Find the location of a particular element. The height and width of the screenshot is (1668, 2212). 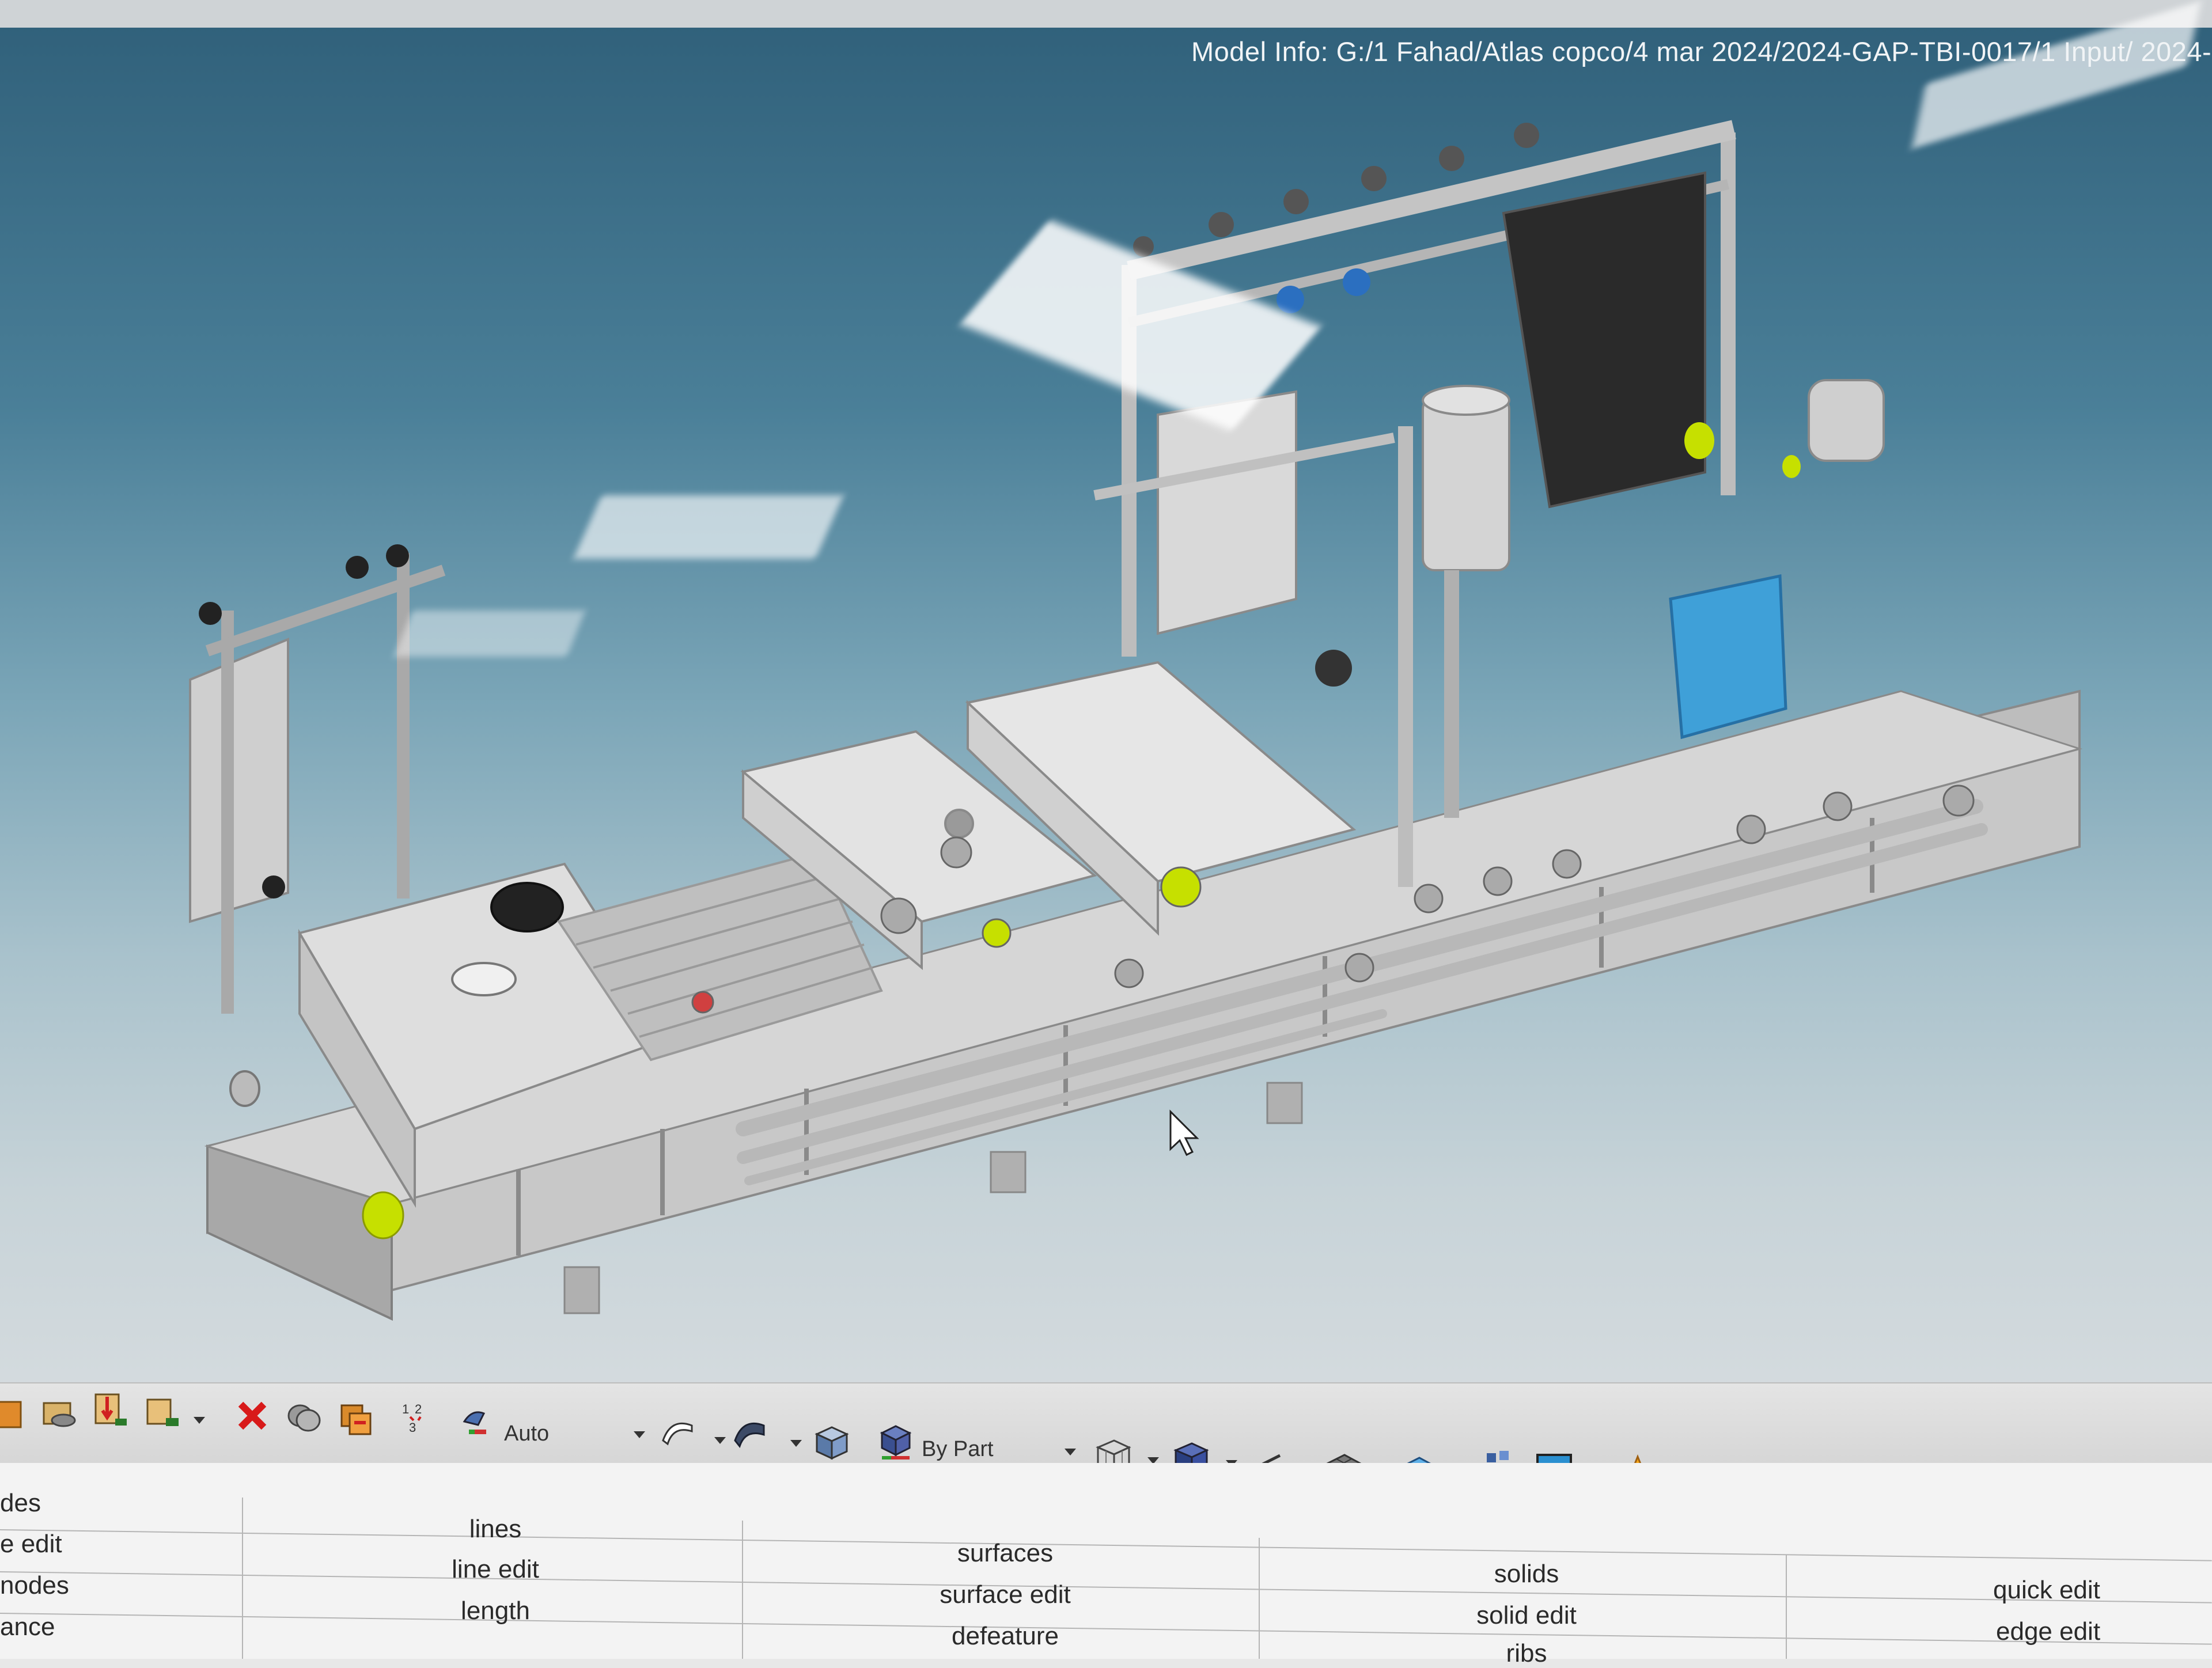

panel-button-node-edit: e edit is located at coordinates (46, 1544).